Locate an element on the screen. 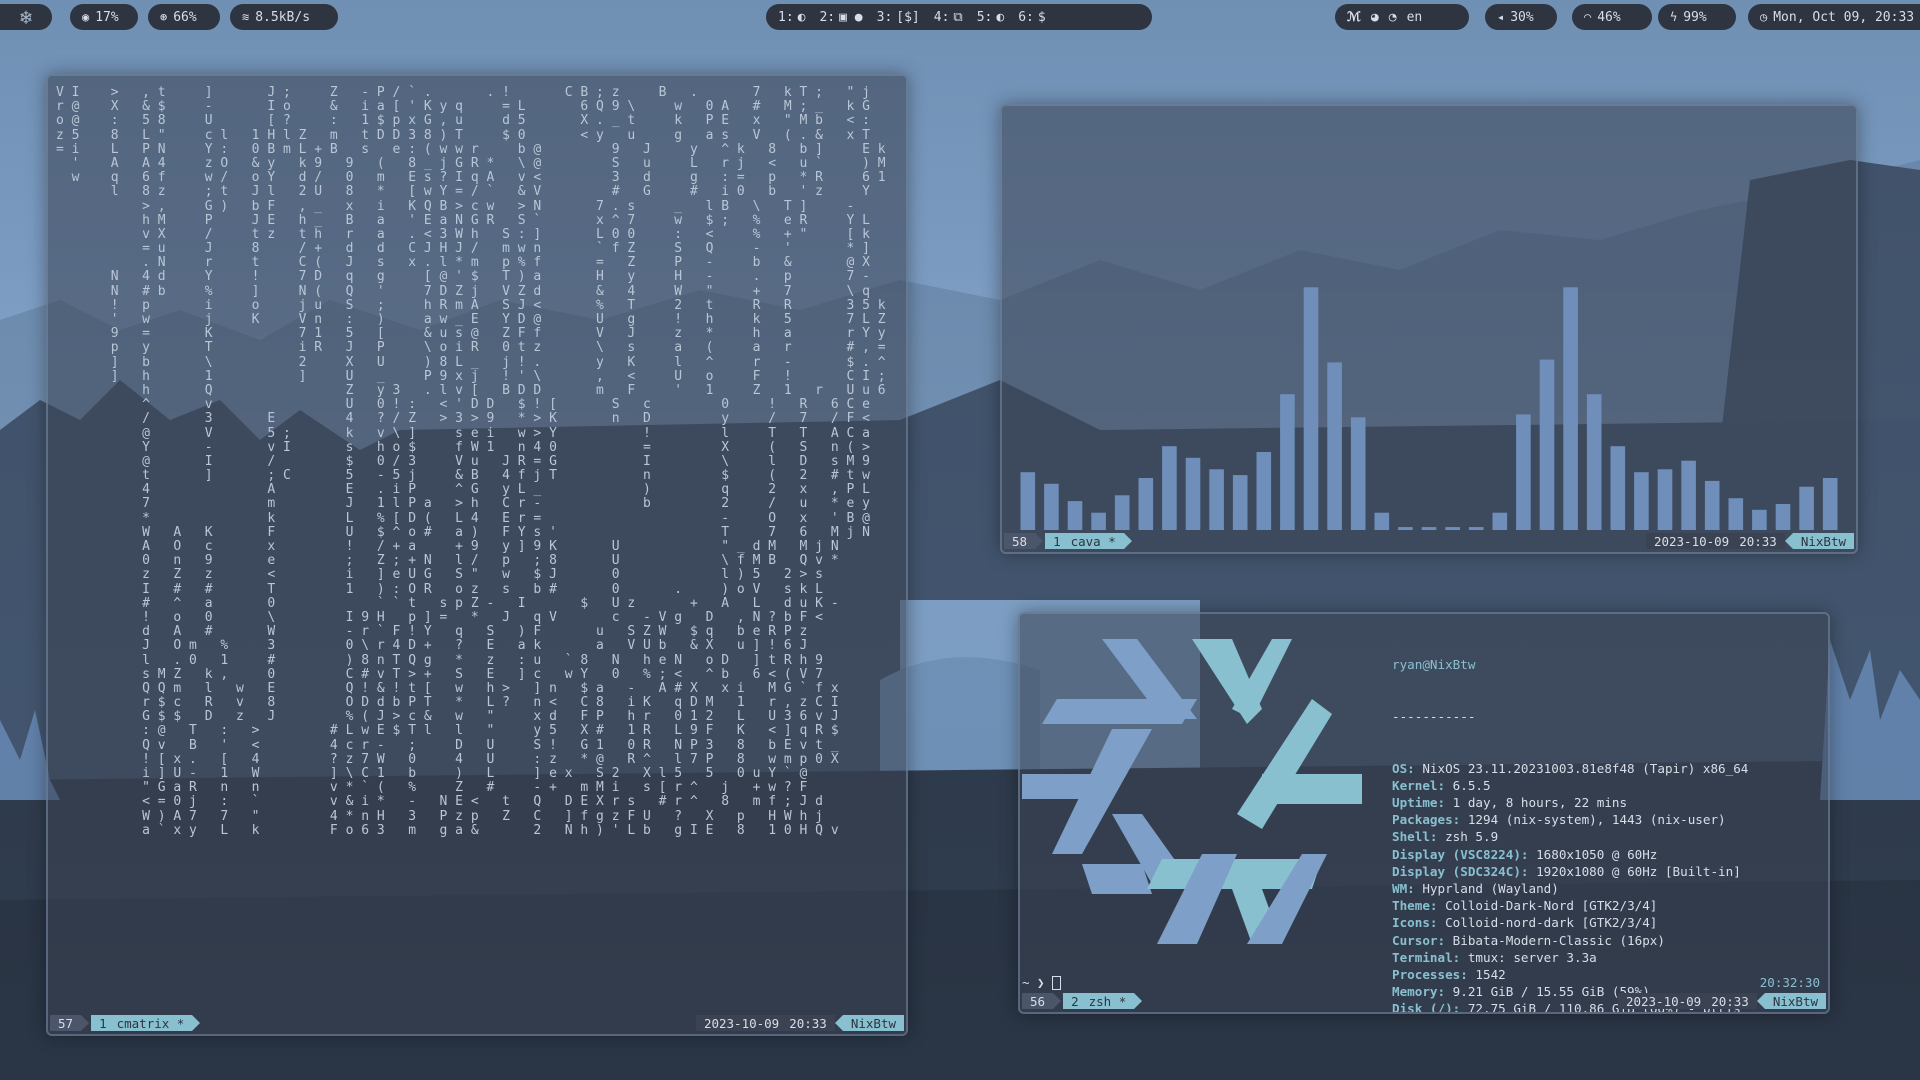  info-value: tmux: server 3.3a is located at coordinates (1532, 957).